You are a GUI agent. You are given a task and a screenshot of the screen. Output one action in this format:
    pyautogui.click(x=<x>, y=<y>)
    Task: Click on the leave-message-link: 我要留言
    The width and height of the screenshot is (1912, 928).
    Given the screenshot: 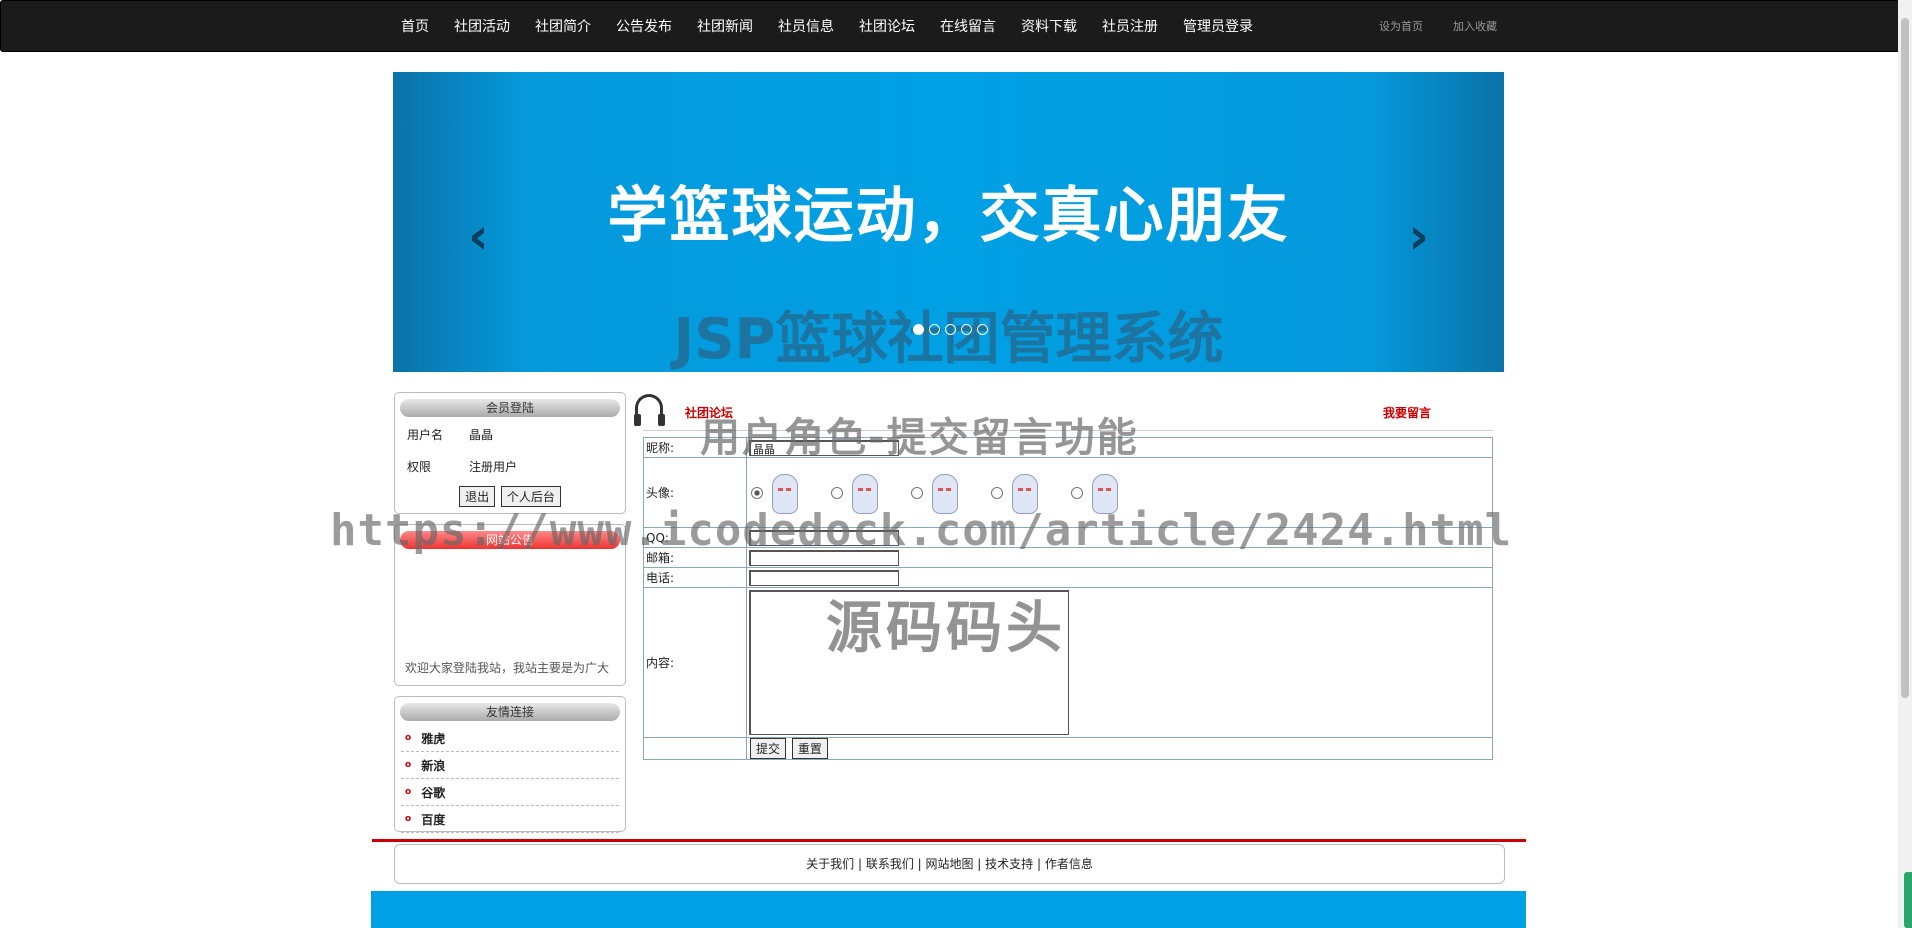 What is the action you would take?
    pyautogui.click(x=1407, y=412)
    